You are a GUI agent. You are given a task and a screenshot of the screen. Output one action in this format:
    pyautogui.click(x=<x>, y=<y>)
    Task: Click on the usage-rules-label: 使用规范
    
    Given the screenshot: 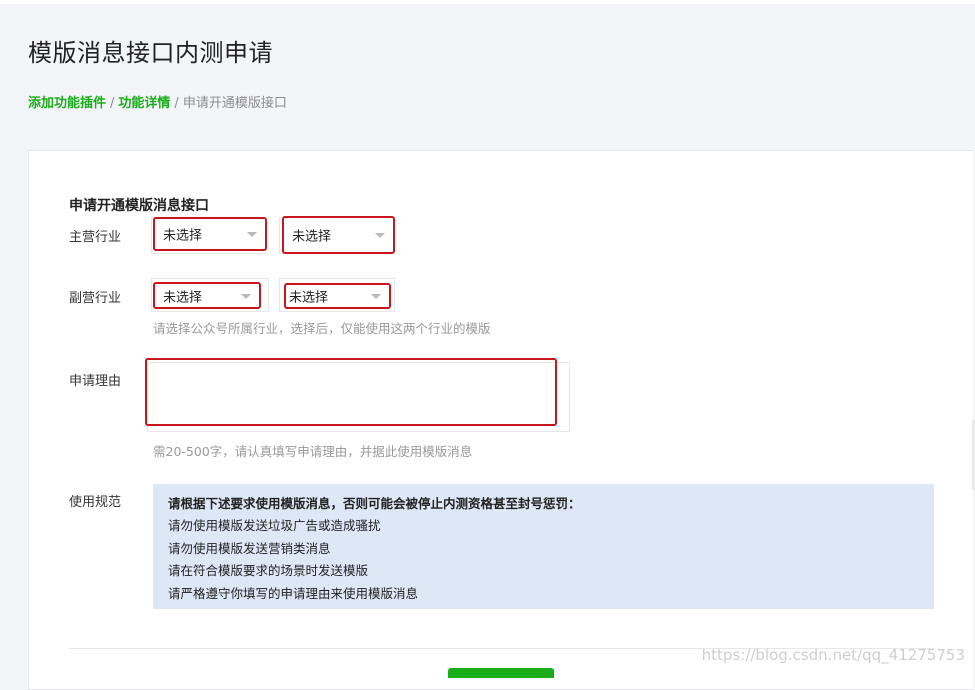 What is the action you would take?
    pyautogui.click(x=95, y=502)
    